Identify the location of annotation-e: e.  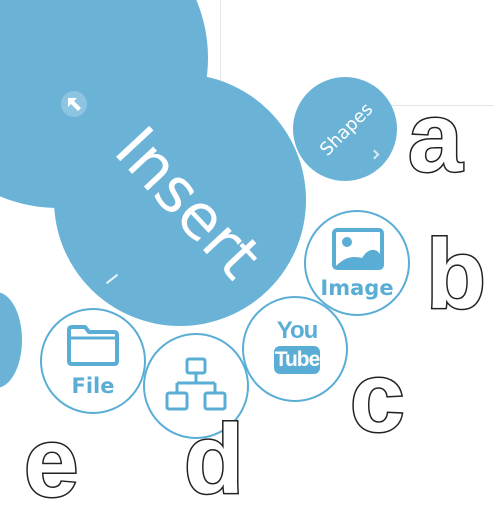
(51, 462).